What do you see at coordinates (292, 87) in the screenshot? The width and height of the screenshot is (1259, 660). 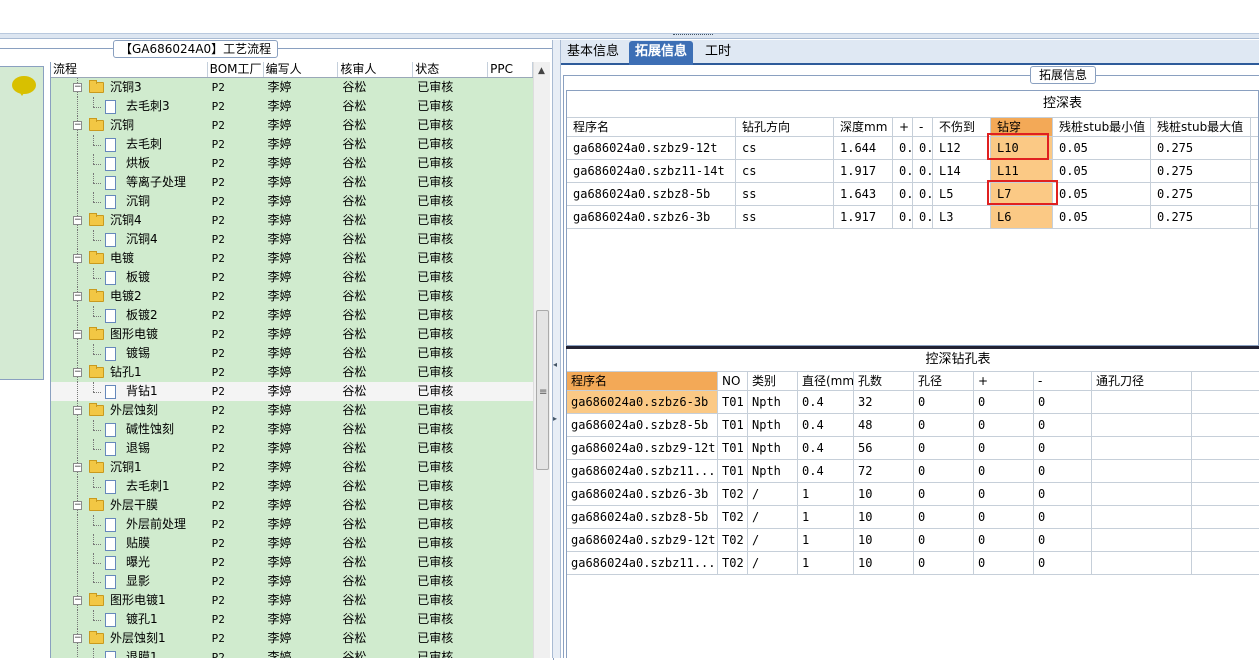 I see `tree-row: − 沉铜3 P2 李婷 谷松 已审核` at bounding box center [292, 87].